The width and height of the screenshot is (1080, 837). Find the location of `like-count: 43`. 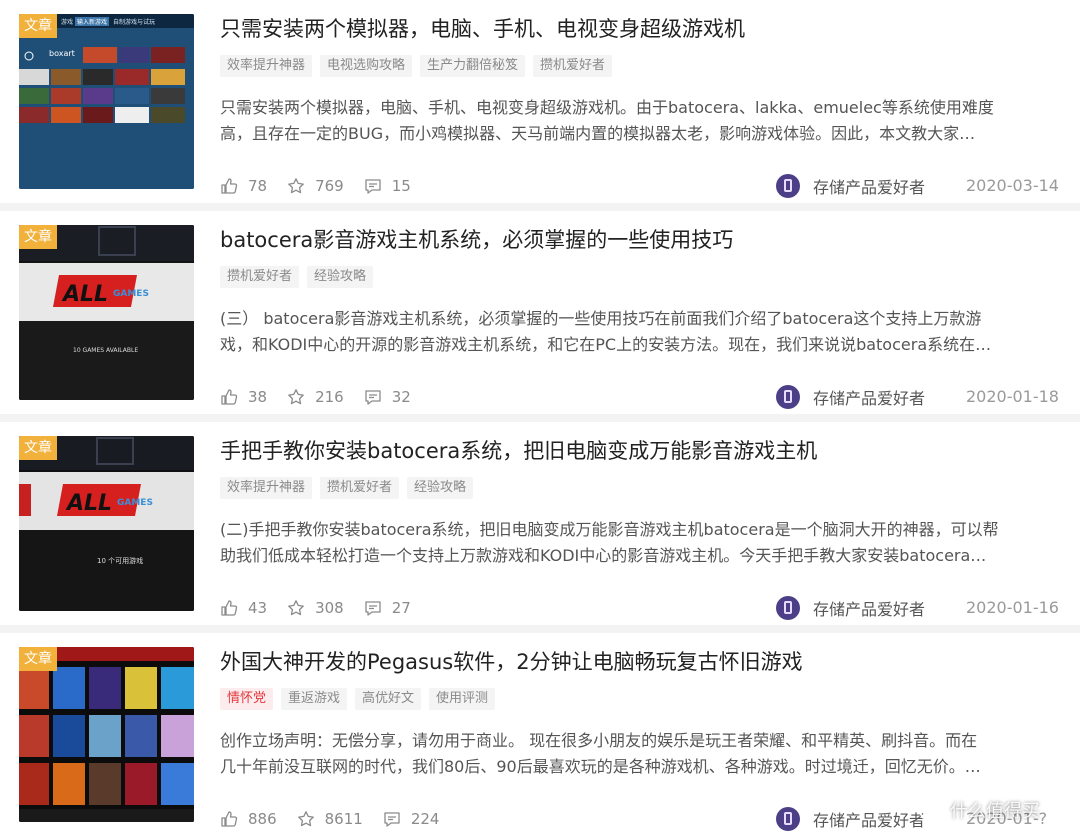

like-count: 43 is located at coordinates (258, 608).